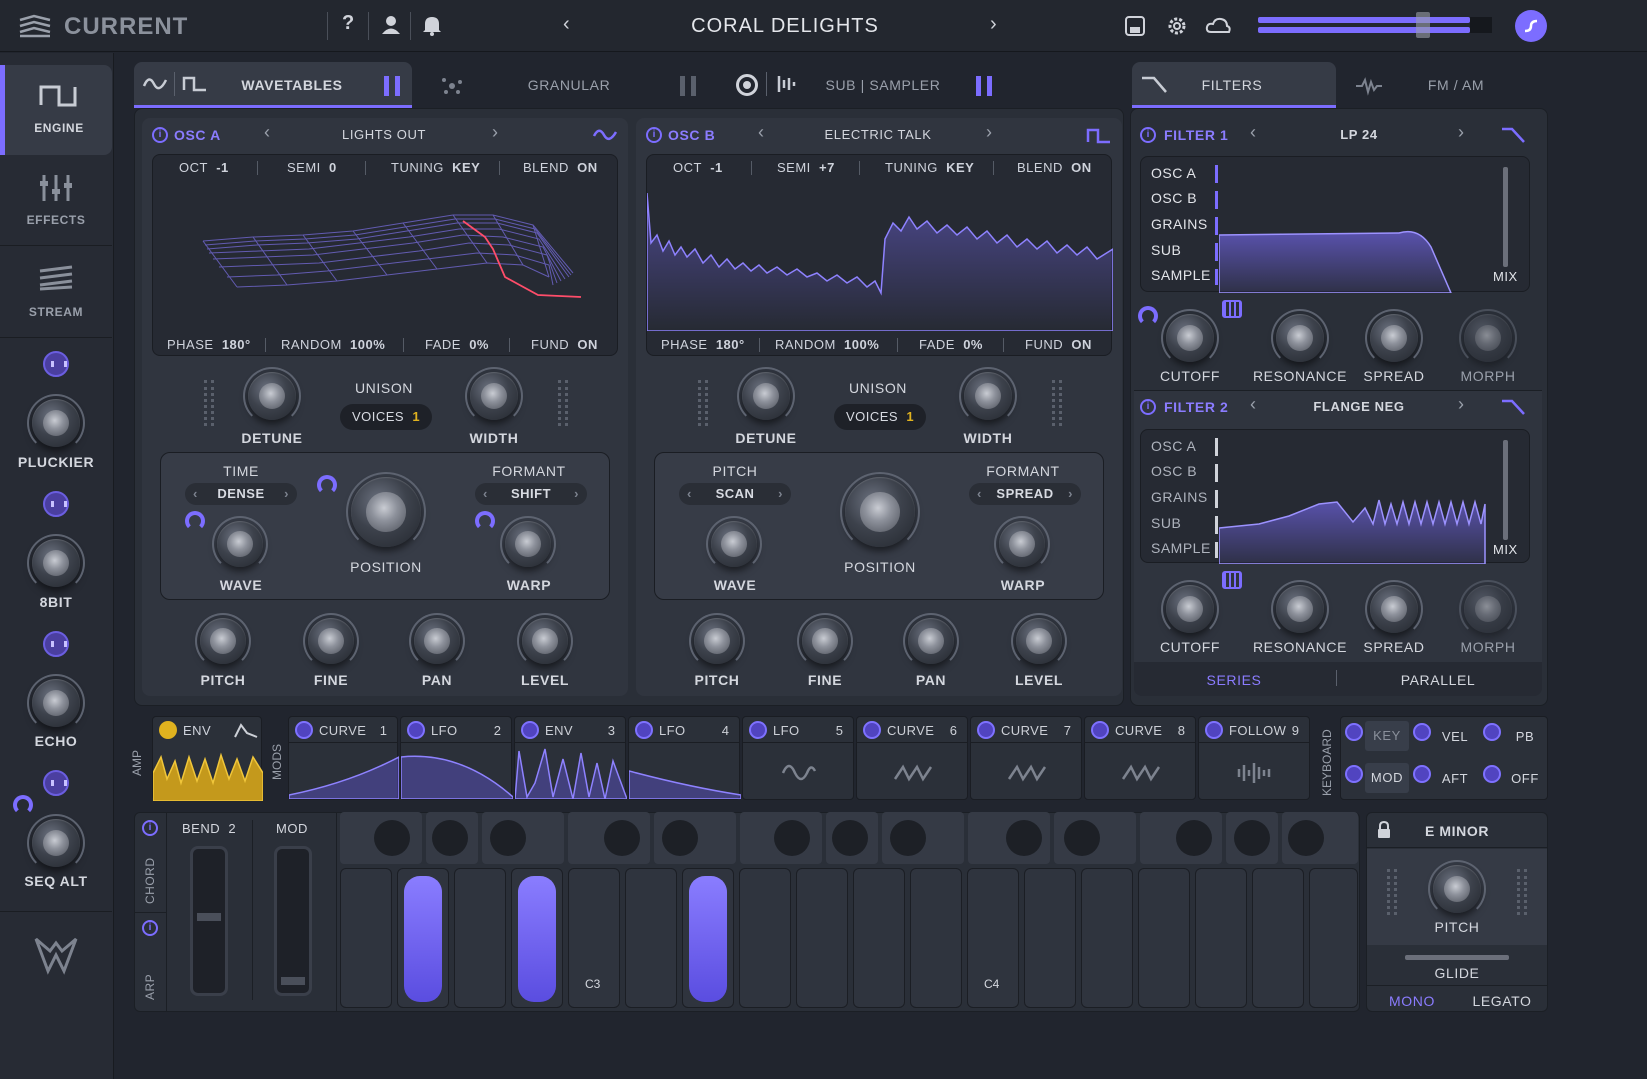 The height and width of the screenshot is (1079, 1647). I want to click on mod-slot-7: CURVE 7, so click(1026, 758).